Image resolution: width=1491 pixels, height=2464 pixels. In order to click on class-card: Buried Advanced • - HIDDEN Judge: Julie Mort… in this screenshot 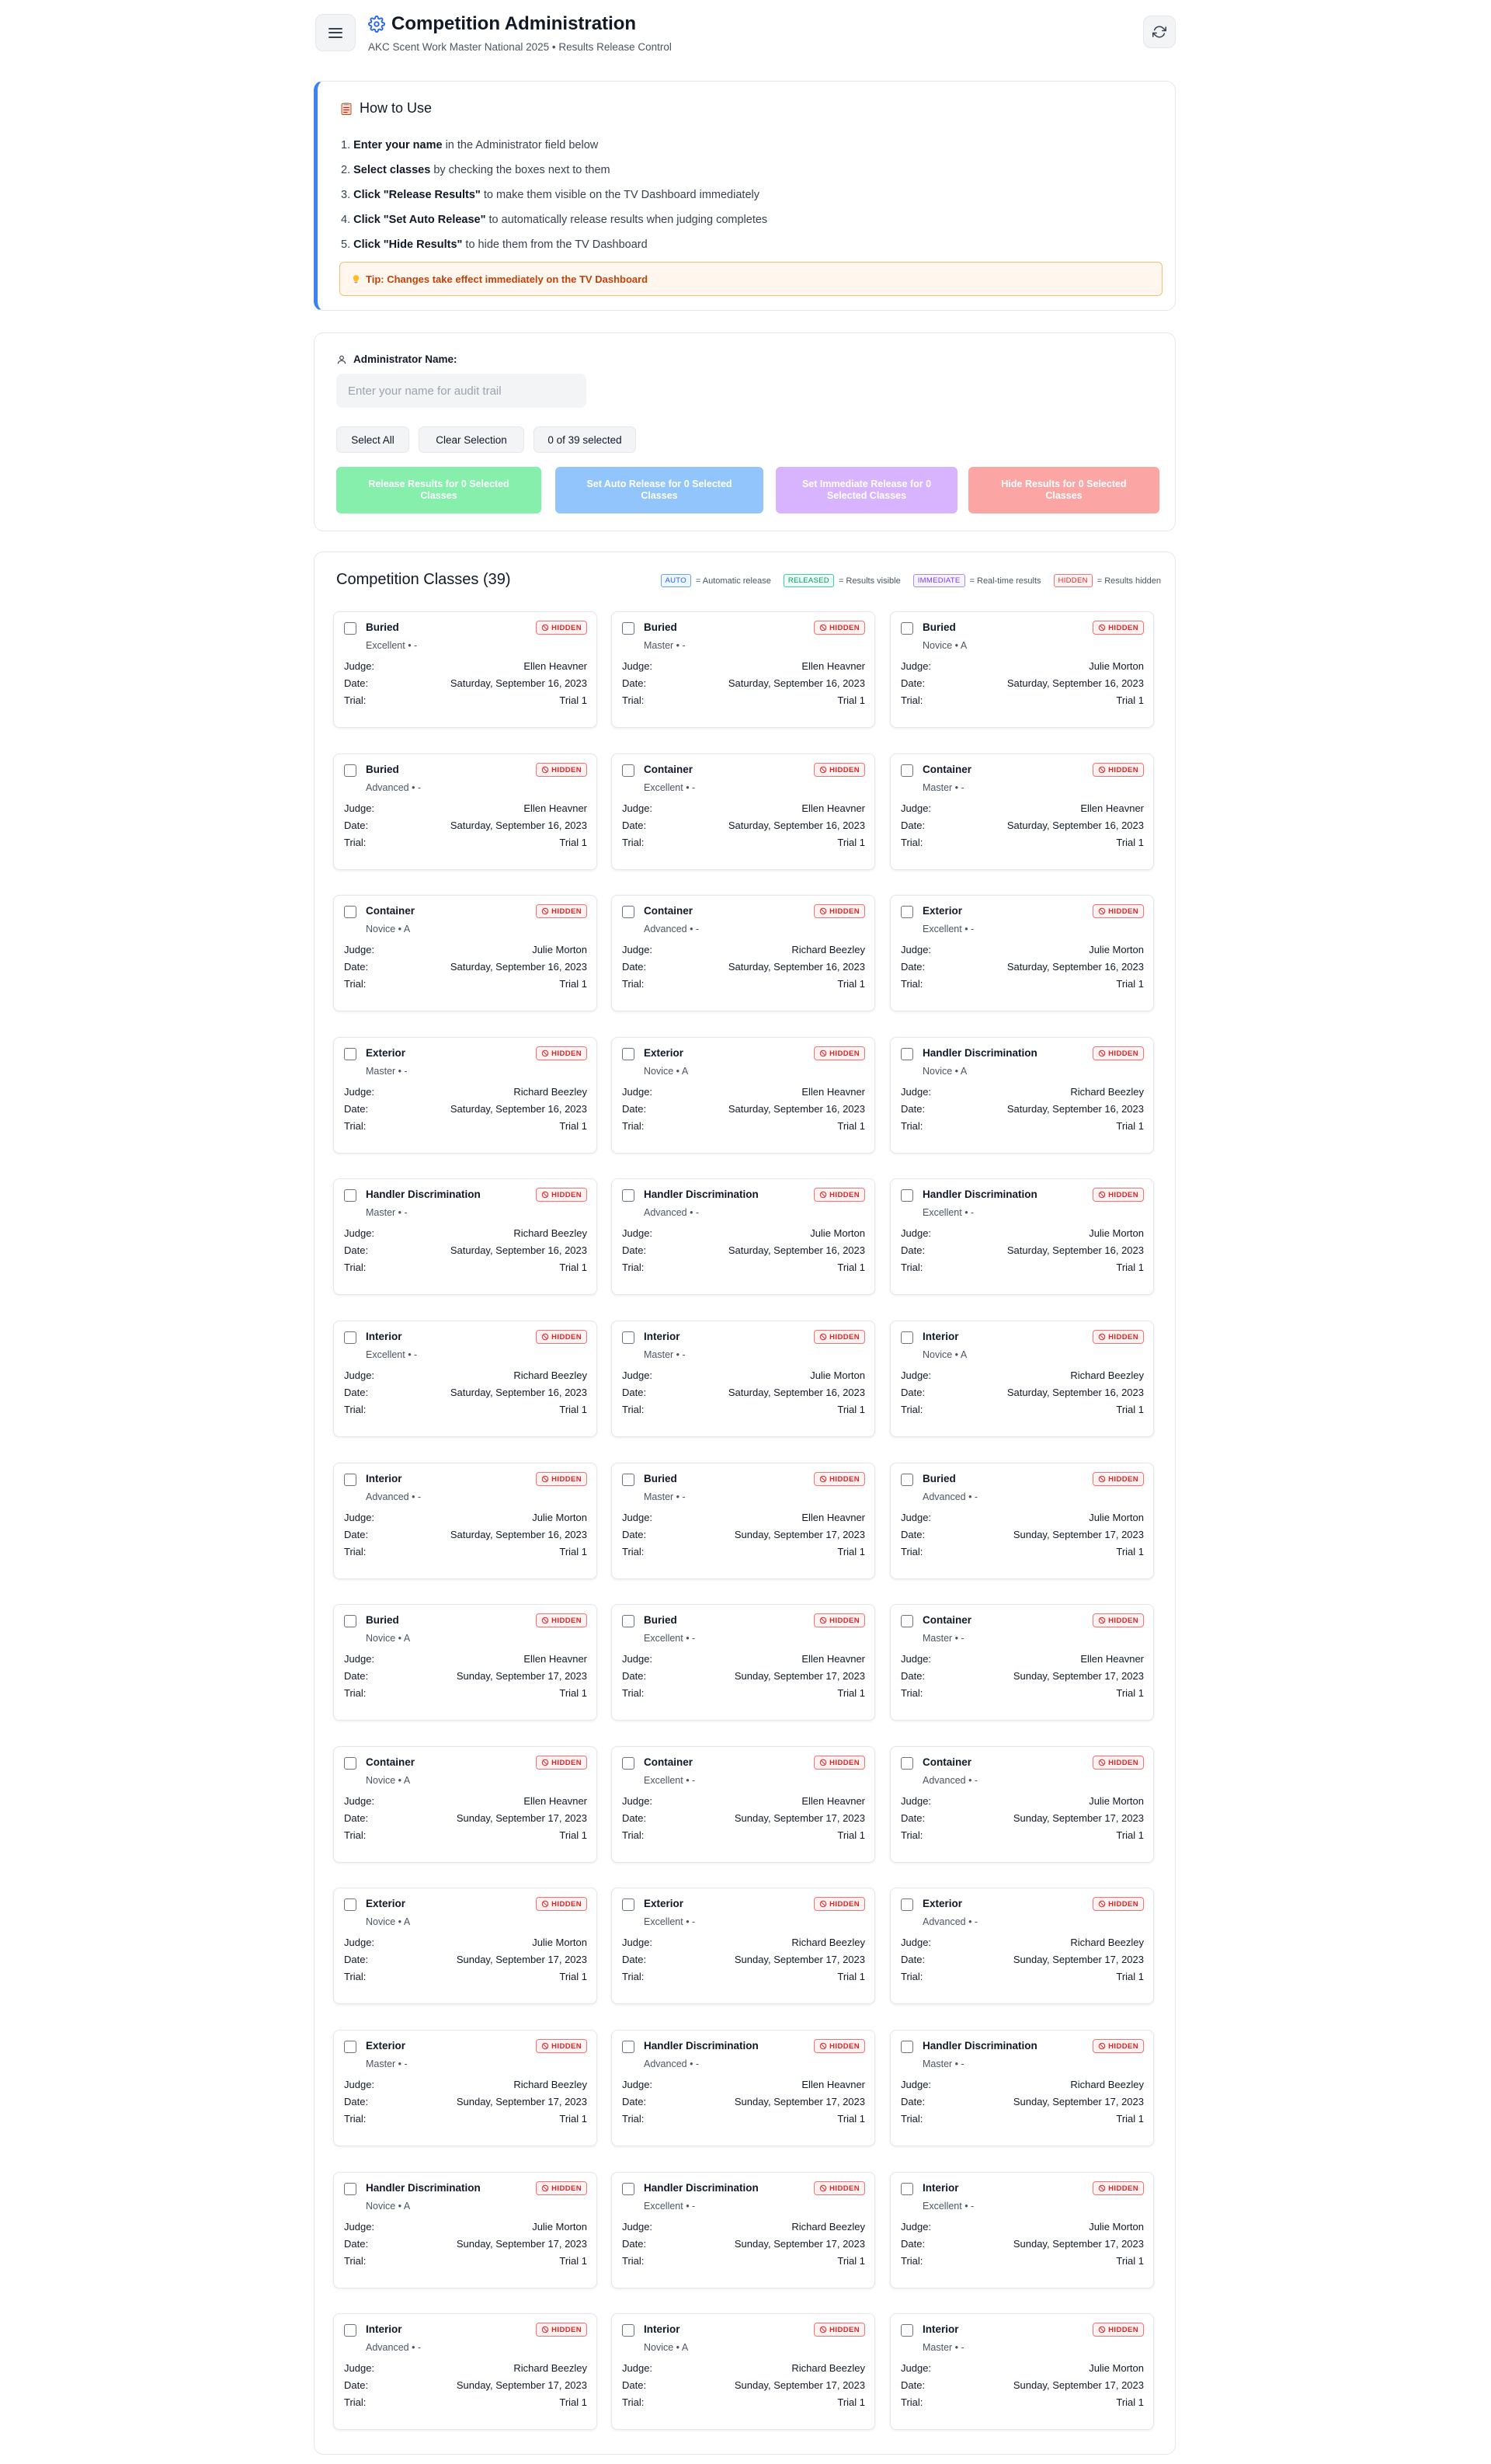, I will do `click(1022, 1521)`.